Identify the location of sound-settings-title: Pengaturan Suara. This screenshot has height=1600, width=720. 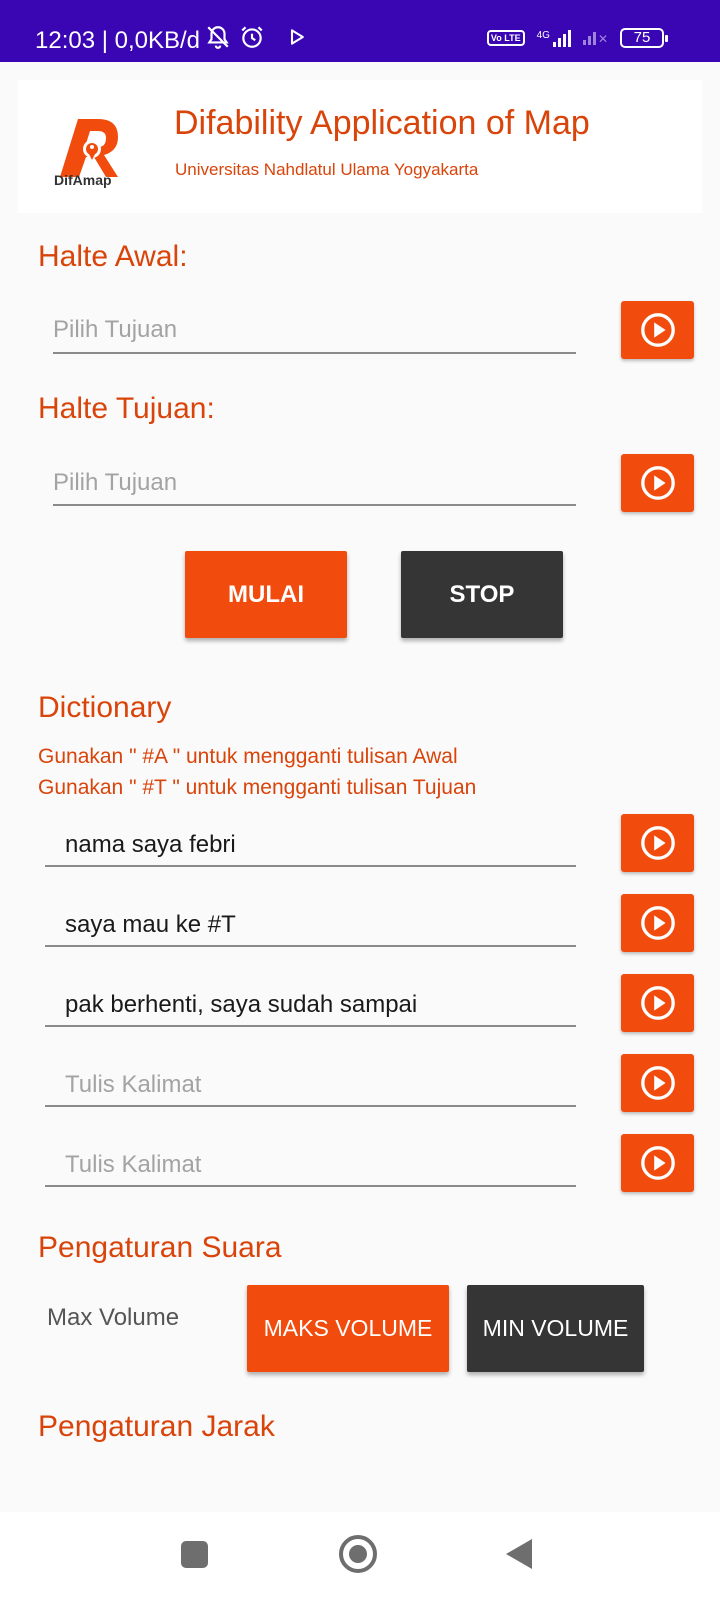
(160, 1247).